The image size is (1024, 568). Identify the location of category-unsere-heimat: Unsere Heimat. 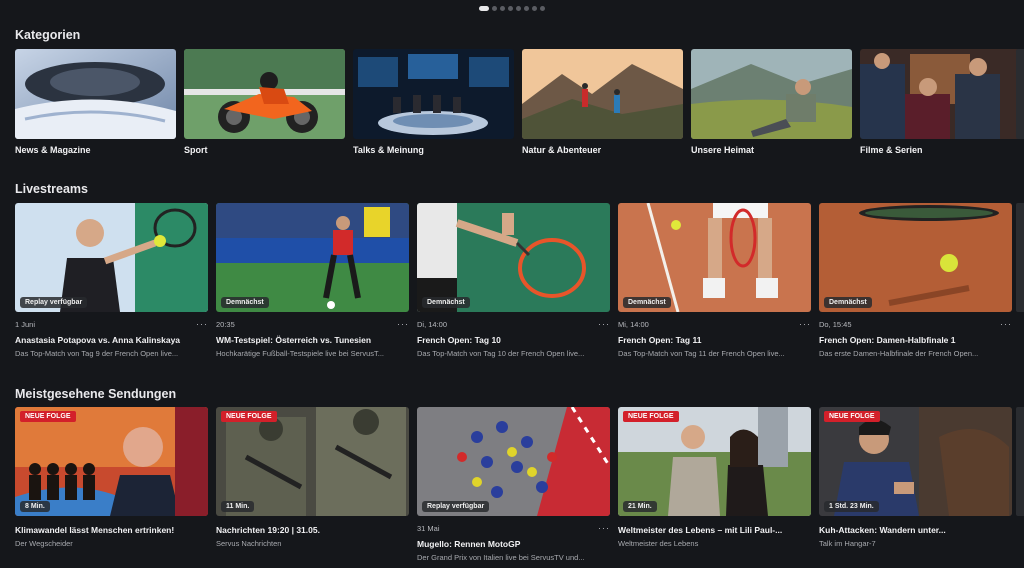
(771, 102).